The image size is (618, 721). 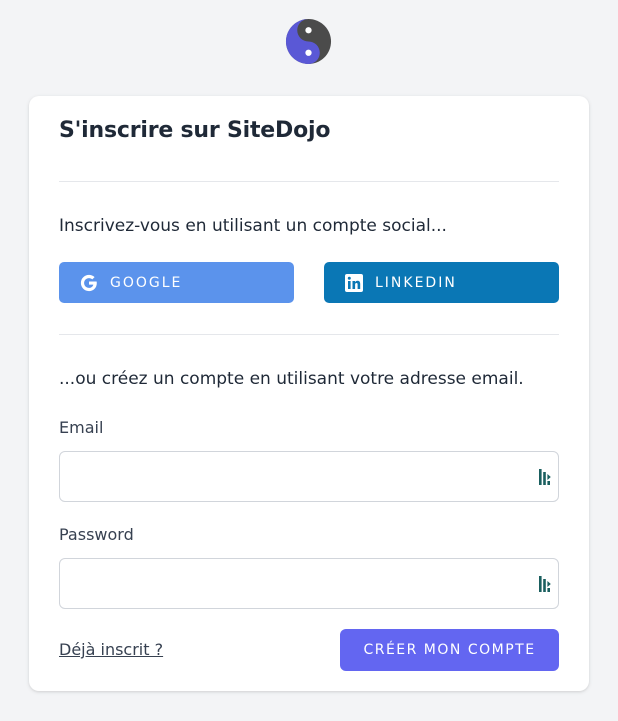 I want to click on email-field, so click(x=309, y=476).